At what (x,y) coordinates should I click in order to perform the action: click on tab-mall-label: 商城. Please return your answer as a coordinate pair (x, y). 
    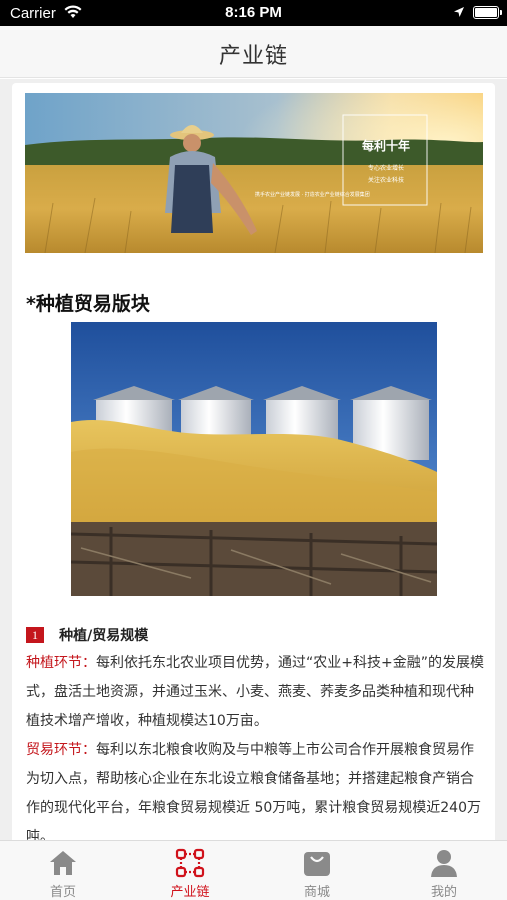
    Looking at the image, I should click on (316, 892).